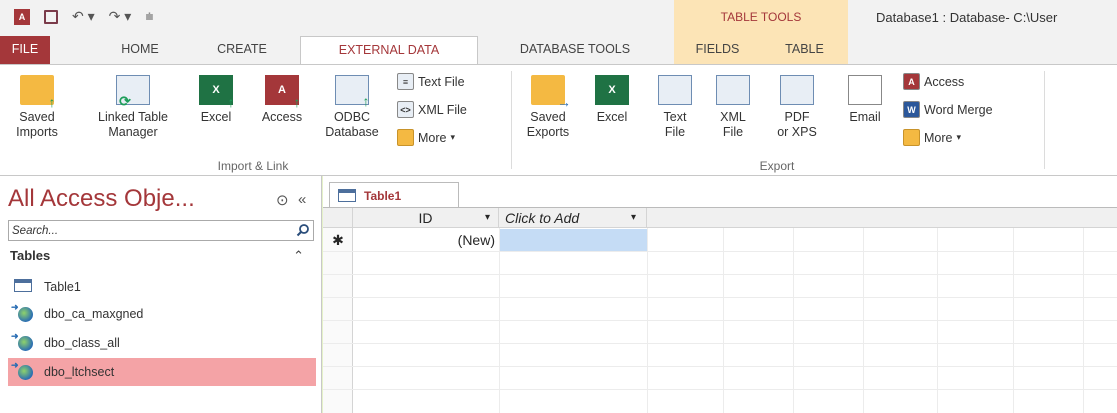 The width and height of the screenshot is (1117, 413). Describe the element at coordinates (162, 259) in the screenshot. I see `tables-category-header: Tables ⌃` at that location.